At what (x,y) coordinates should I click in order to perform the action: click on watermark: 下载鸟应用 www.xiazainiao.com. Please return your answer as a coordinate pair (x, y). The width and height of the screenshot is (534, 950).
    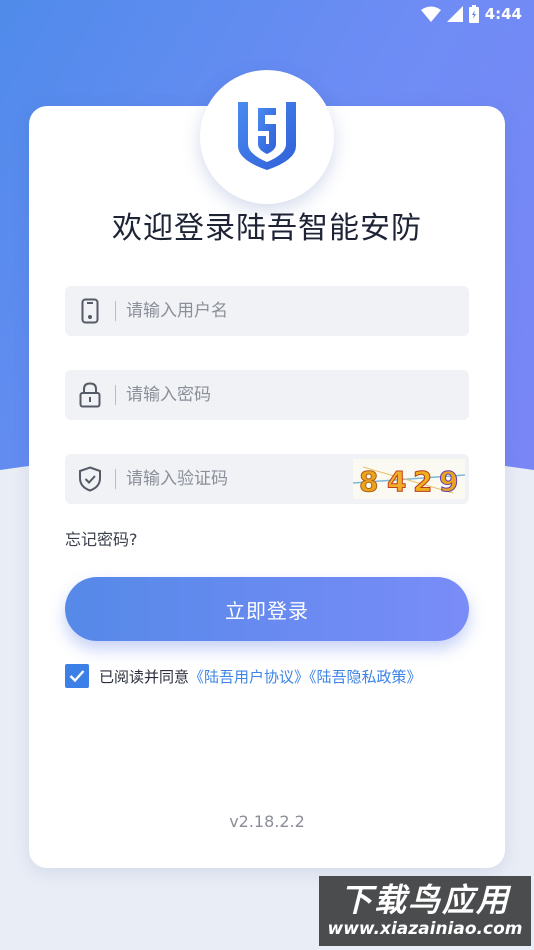
    Looking at the image, I should click on (425, 911).